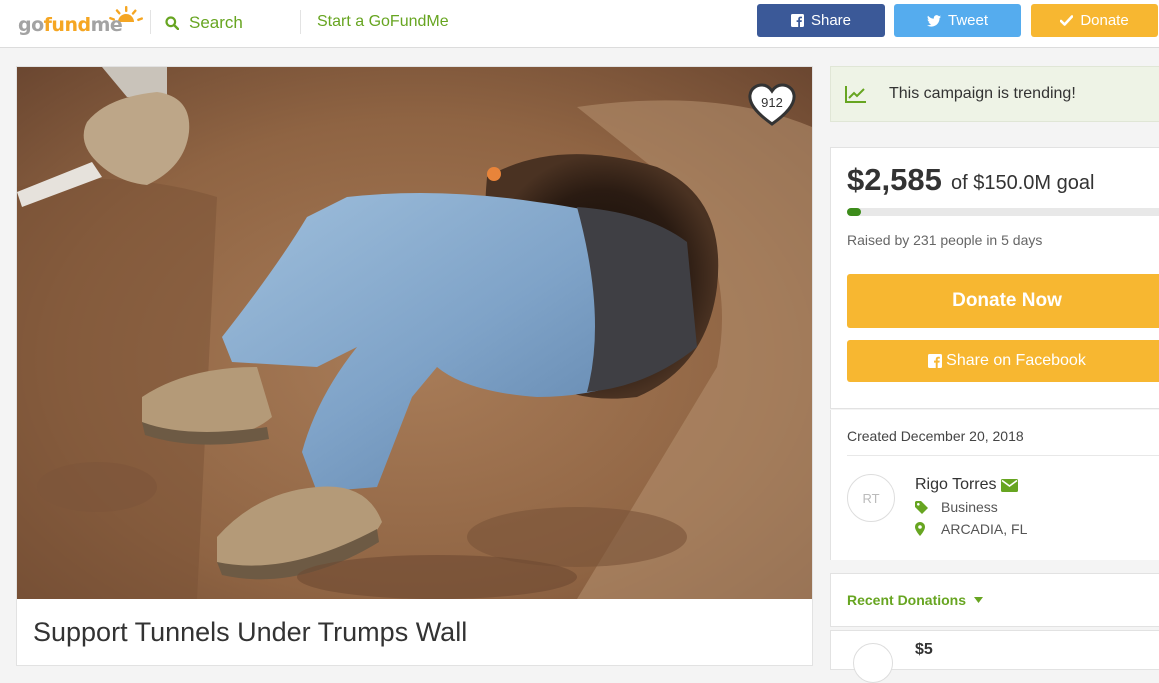 This screenshot has width=1159, height=683. I want to click on created-date: Created December 20, 2018, so click(935, 436).